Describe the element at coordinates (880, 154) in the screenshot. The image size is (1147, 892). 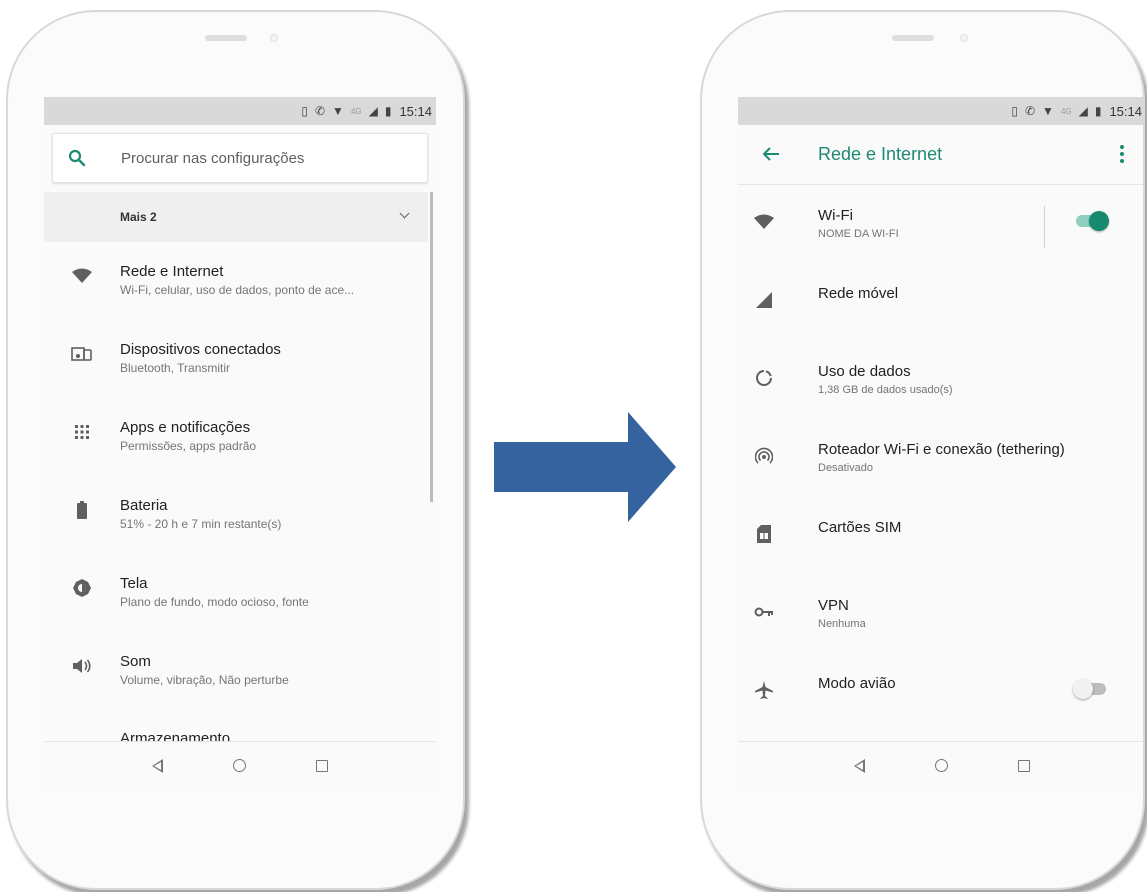
I see `page-title: Rede e Internet` at that location.